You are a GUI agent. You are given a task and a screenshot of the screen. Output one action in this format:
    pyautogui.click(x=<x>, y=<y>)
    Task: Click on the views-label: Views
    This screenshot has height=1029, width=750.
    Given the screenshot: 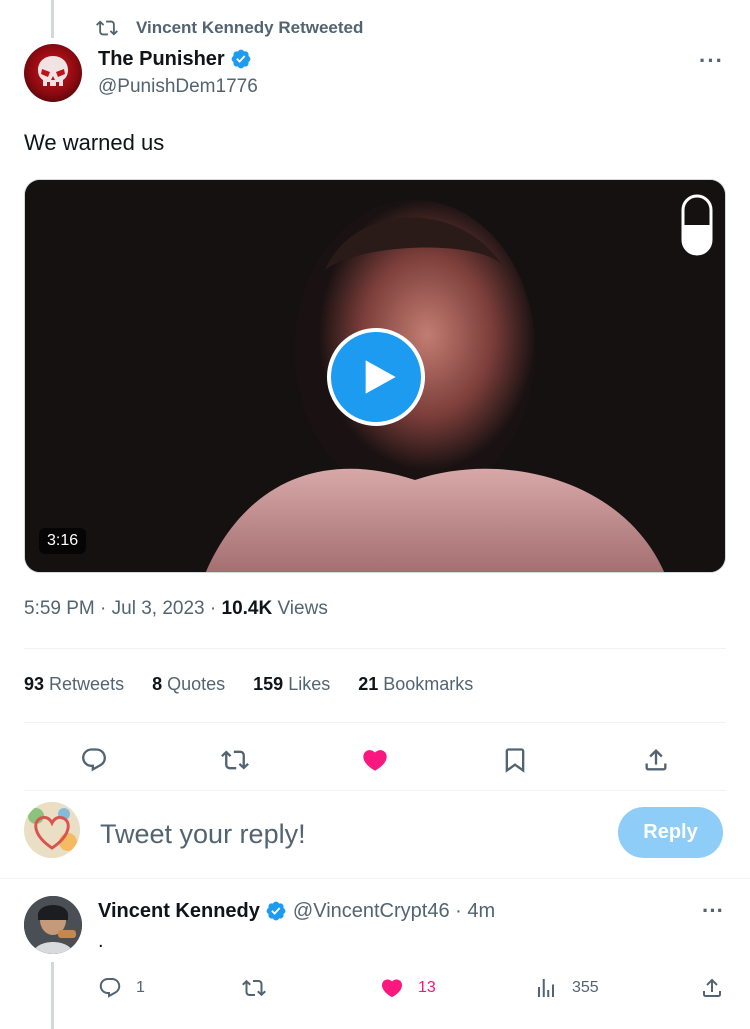 What is the action you would take?
    pyautogui.click(x=300, y=608)
    